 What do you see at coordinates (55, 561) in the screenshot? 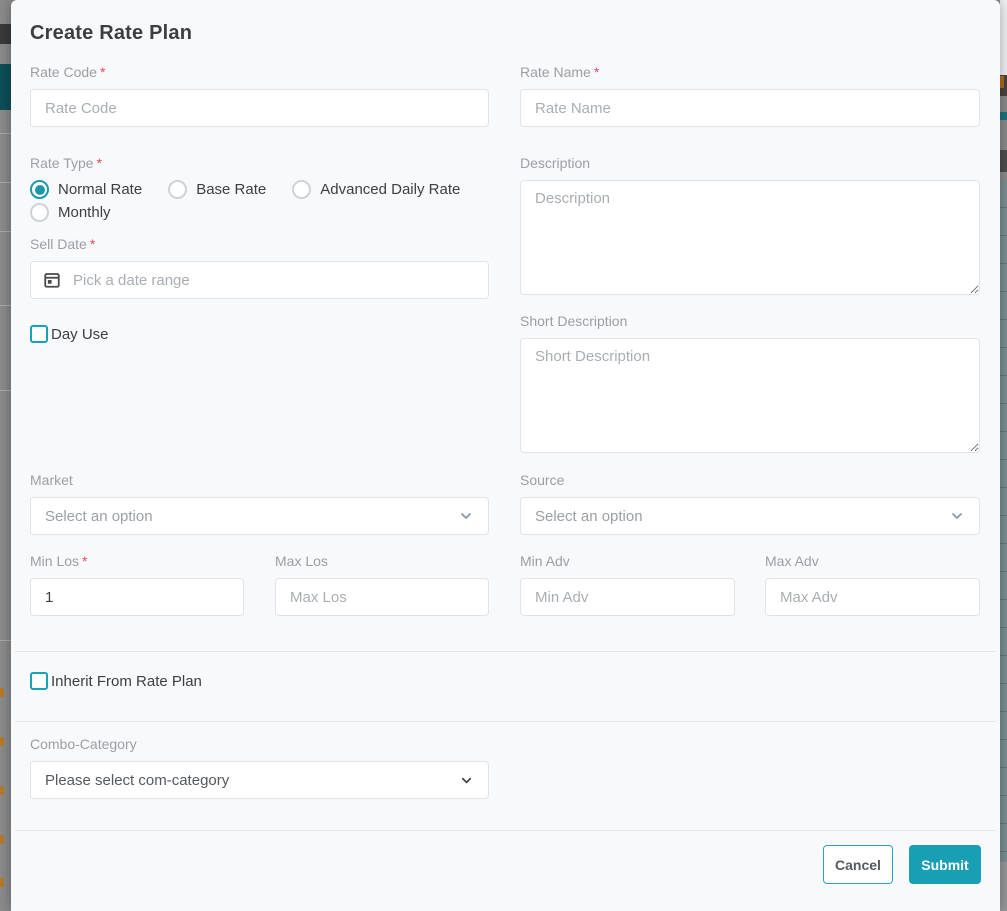
I see `min-los-label-text: Min Los` at bounding box center [55, 561].